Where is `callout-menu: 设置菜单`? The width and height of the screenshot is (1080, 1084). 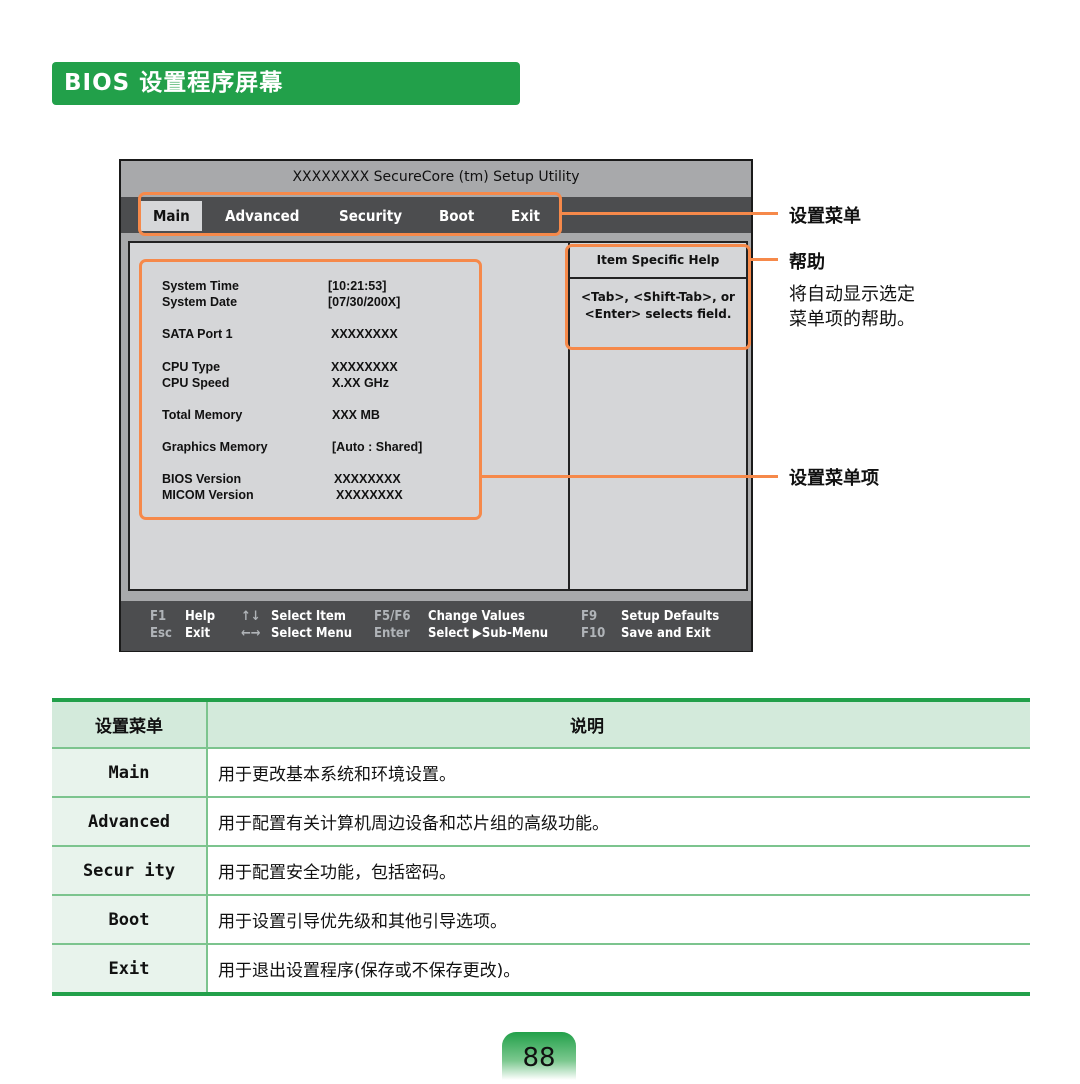 callout-menu: 设置菜单 is located at coordinates (825, 216).